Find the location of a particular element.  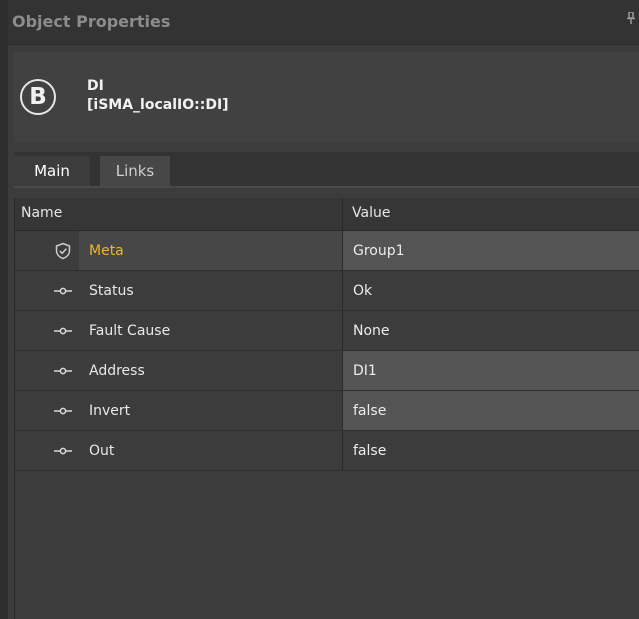

shield-check-icon is located at coordinates (63, 251).